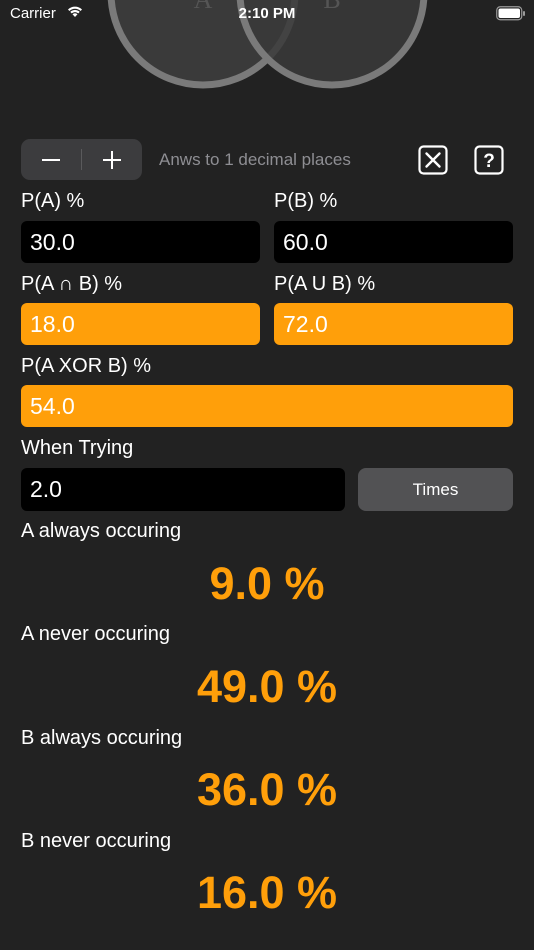 The image size is (534, 950). I want to click on status-bar: Carrier 2:10 PM, so click(267, 15).